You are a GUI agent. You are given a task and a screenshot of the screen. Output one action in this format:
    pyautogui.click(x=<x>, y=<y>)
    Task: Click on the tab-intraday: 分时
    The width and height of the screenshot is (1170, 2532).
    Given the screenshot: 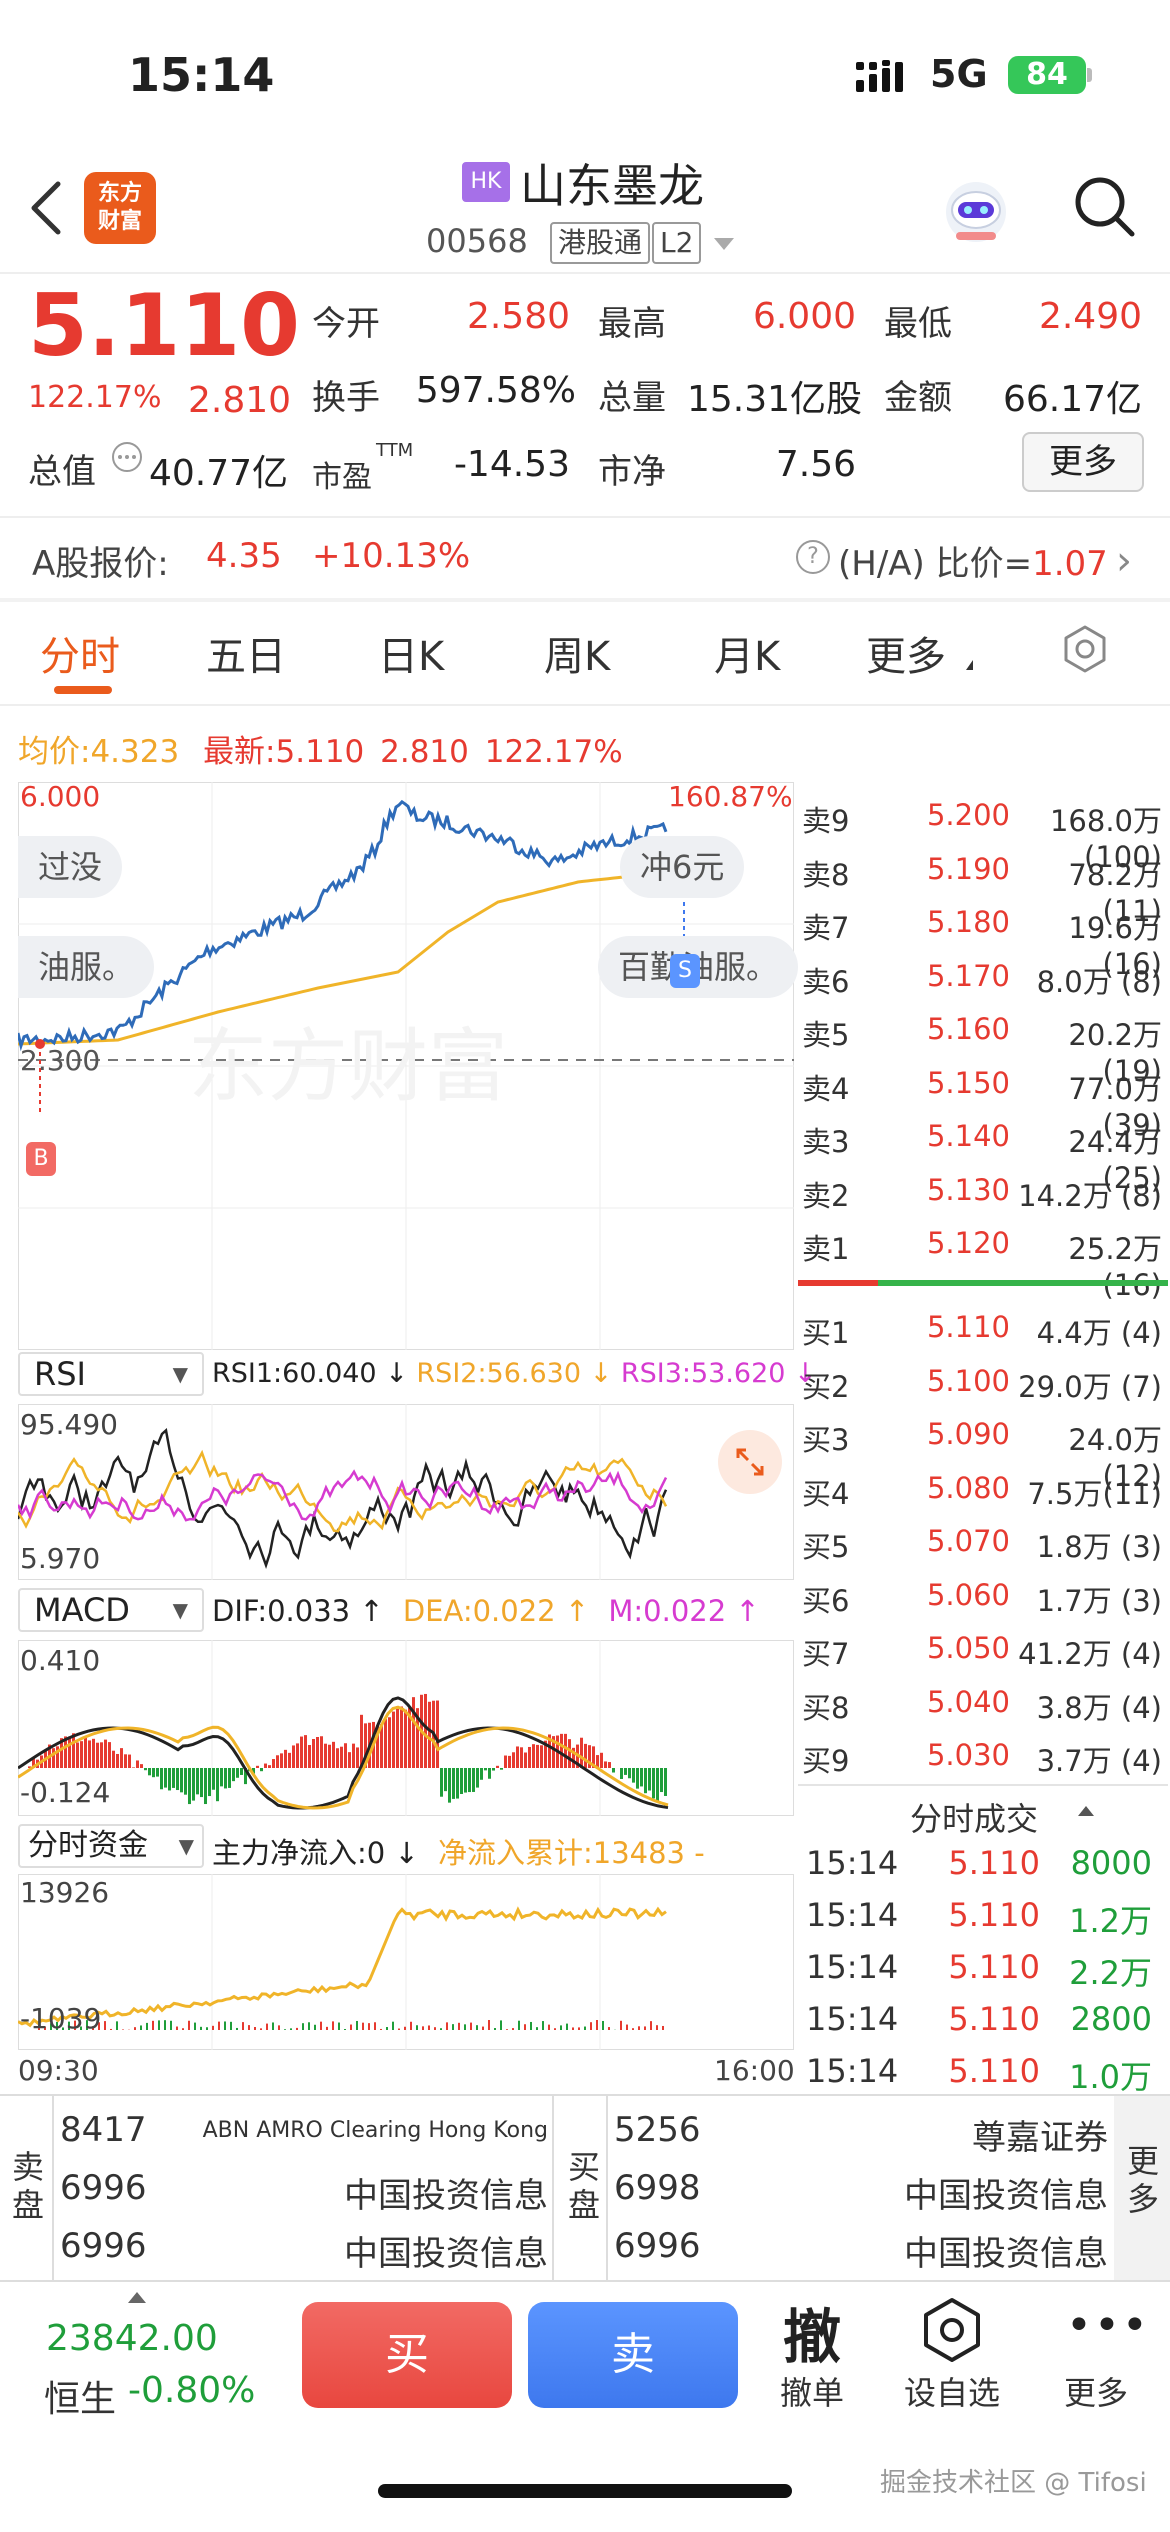 What is the action you would take?
    pyautogui.click(x=80, y=653)
    